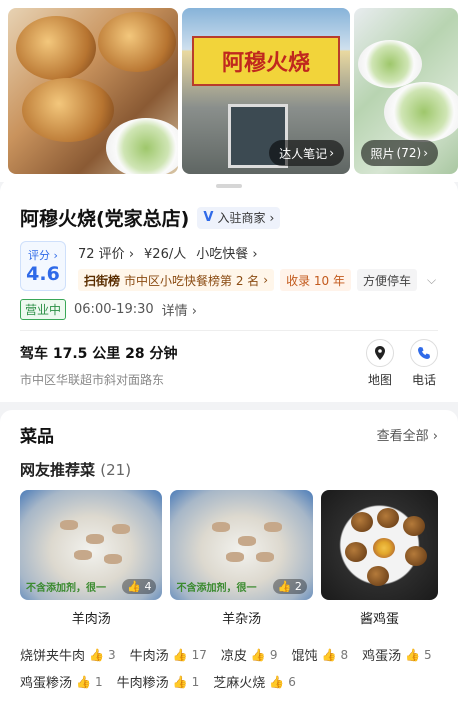  Describe the element at coordinates (168, 655) in the screenshot. I see `dish-chip: 牛肉汤 👍 17` at that location.